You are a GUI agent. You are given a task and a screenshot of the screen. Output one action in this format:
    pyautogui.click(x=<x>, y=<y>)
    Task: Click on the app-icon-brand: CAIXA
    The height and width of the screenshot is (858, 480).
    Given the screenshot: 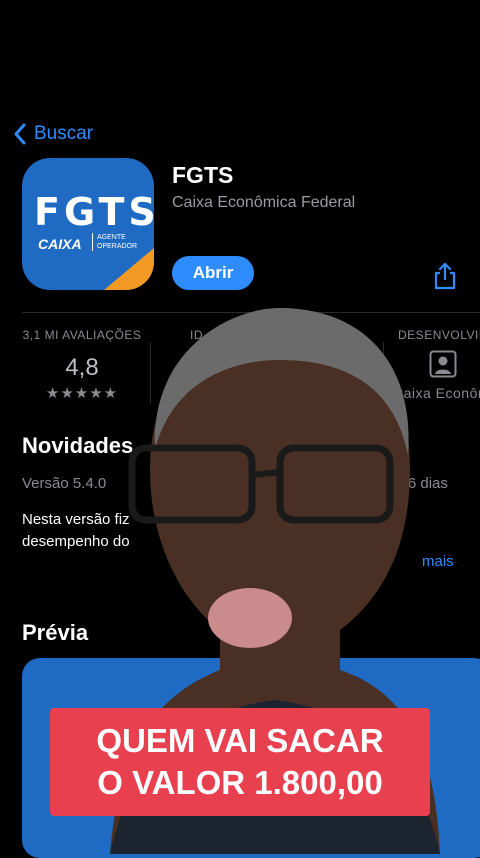 What is the action you would take?
    pyautogui.click(x=60, y=244)
    